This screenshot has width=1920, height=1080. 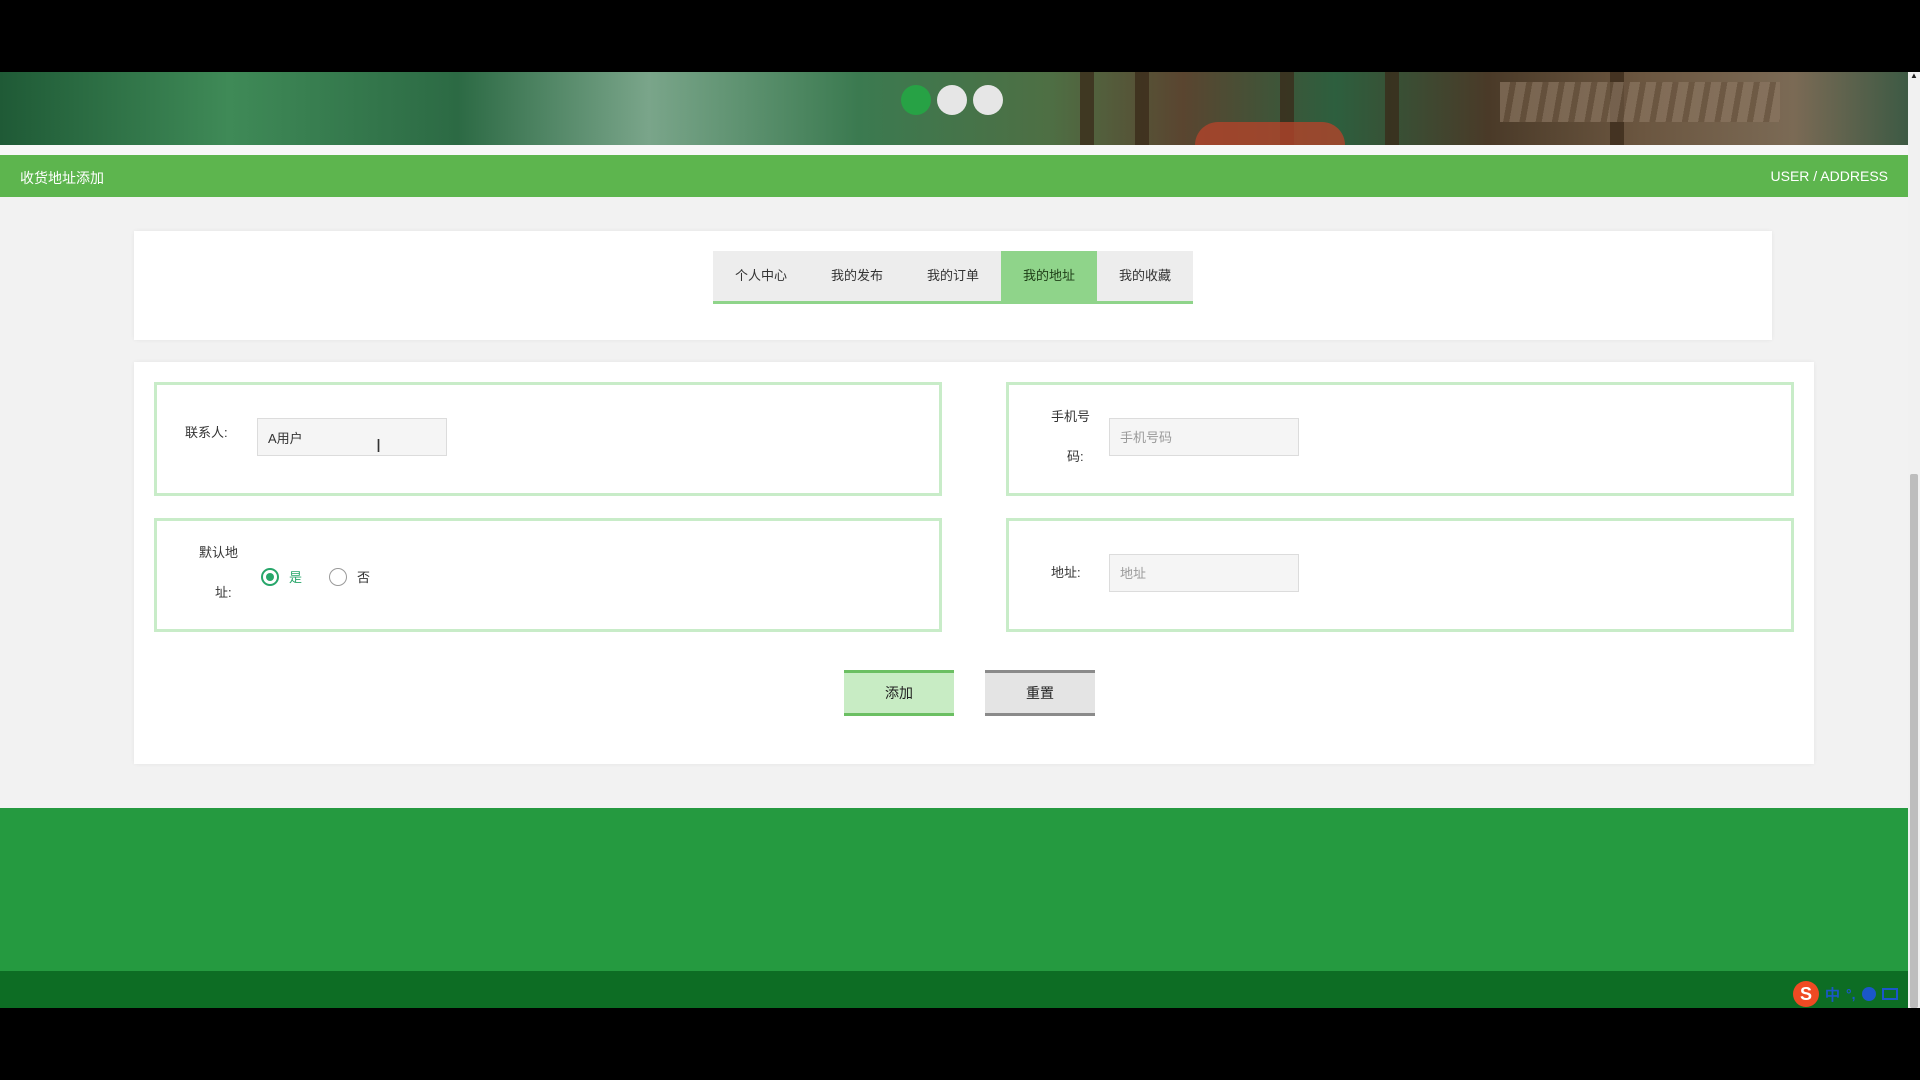 What do you see at coordinates (1270, 133) in the screenshot?
I see `banner-boat` at bounding box center [1270, 133].